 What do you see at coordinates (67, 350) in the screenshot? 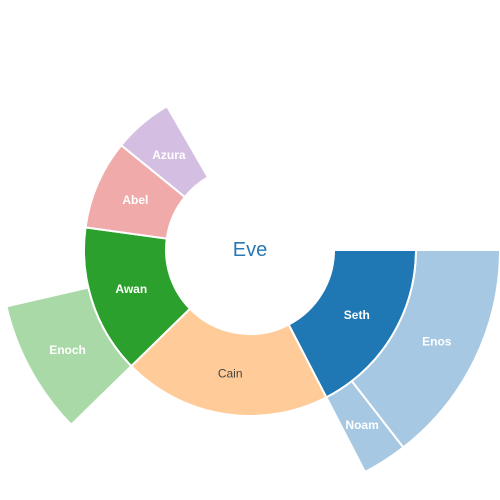
I see `segment-label-enoch: Enoch` at bounding box center [67, 350].